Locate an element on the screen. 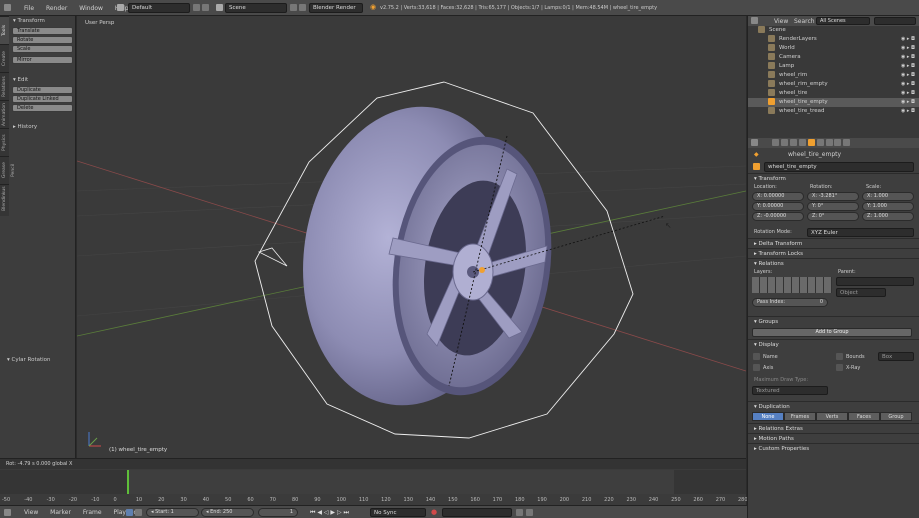 This screenshot has width=919, height=518. delta-transform-header: ▸ Delta Transform is located at coordinates (833, 243).